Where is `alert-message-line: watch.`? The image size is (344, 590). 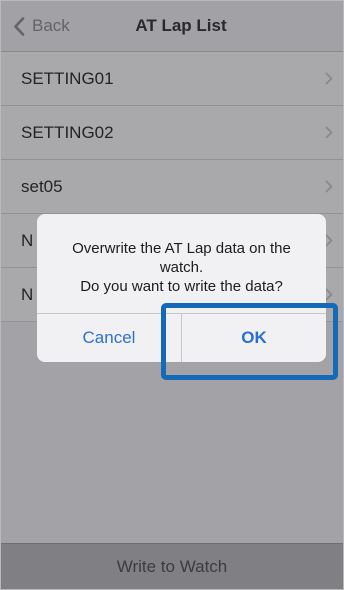
alert-message-line: watch. is located at coordinates (181, 267).